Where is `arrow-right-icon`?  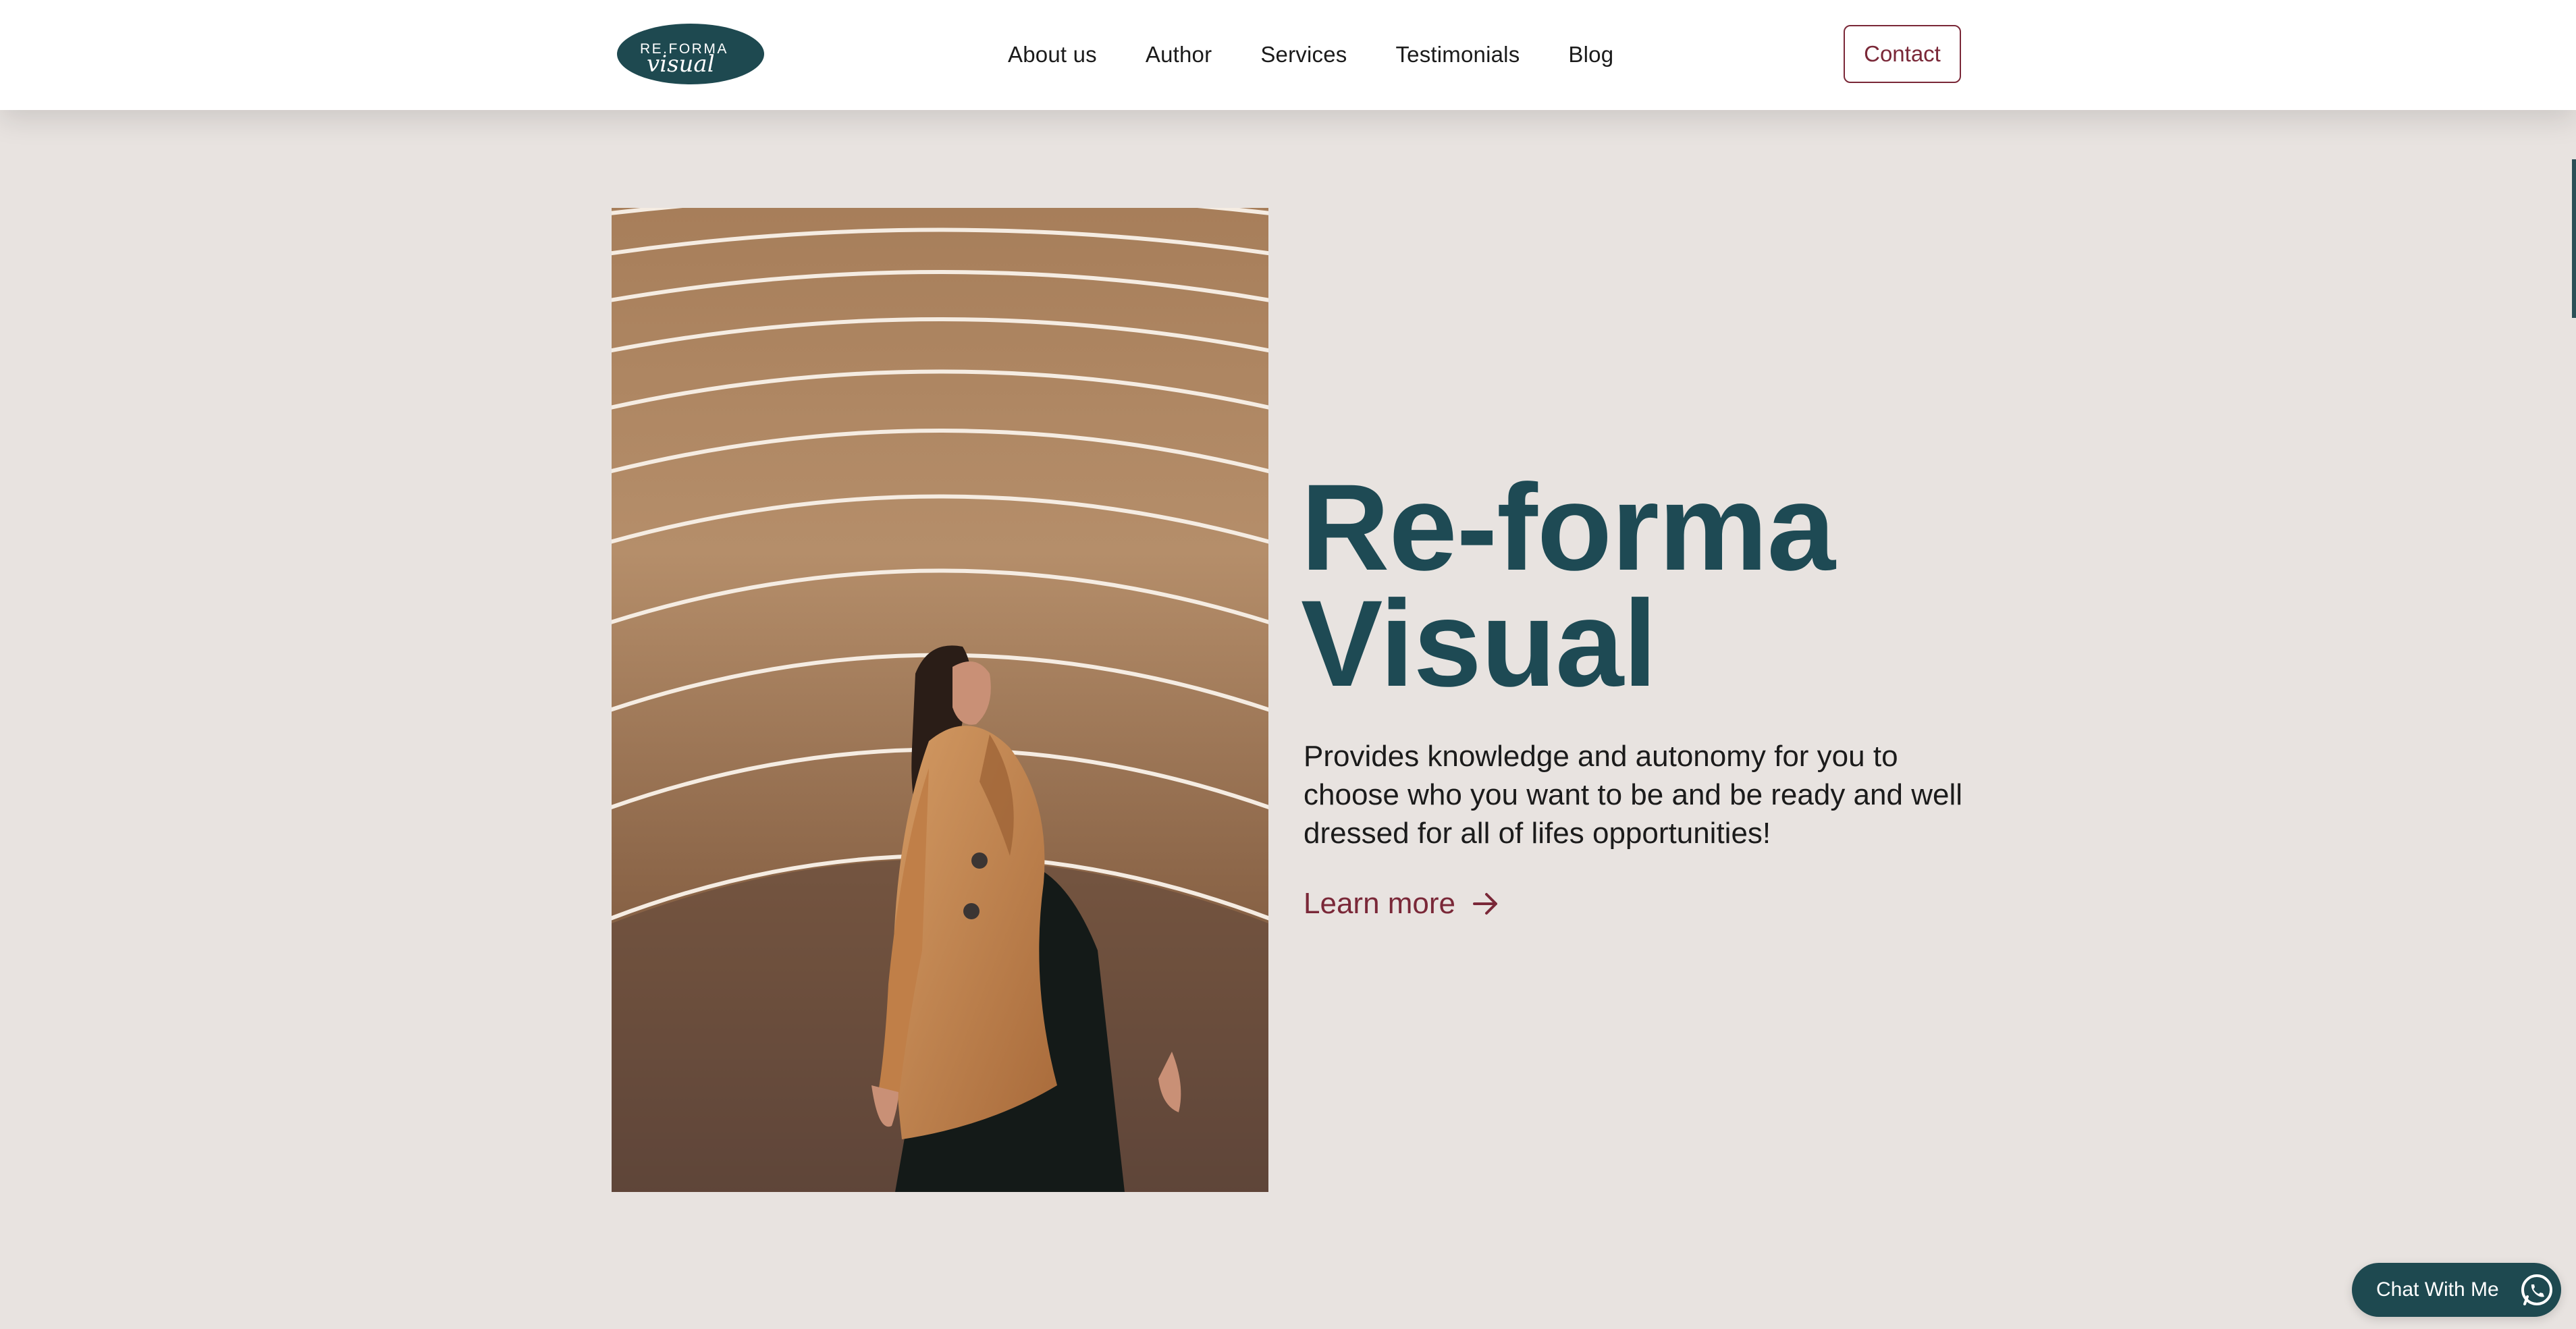 arrow-right-icon is located at coordinates (1486, 903).